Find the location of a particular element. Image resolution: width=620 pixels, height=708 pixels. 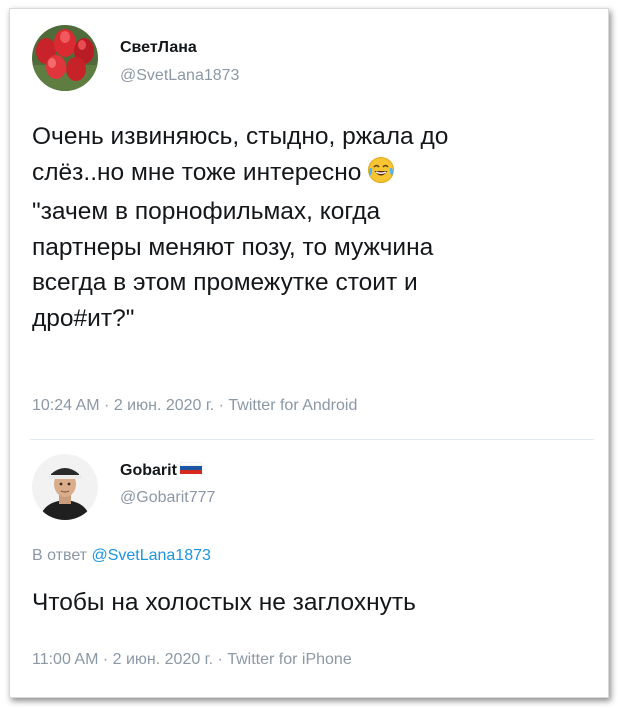

person-avatar-image is located at coordinates (65, 487).